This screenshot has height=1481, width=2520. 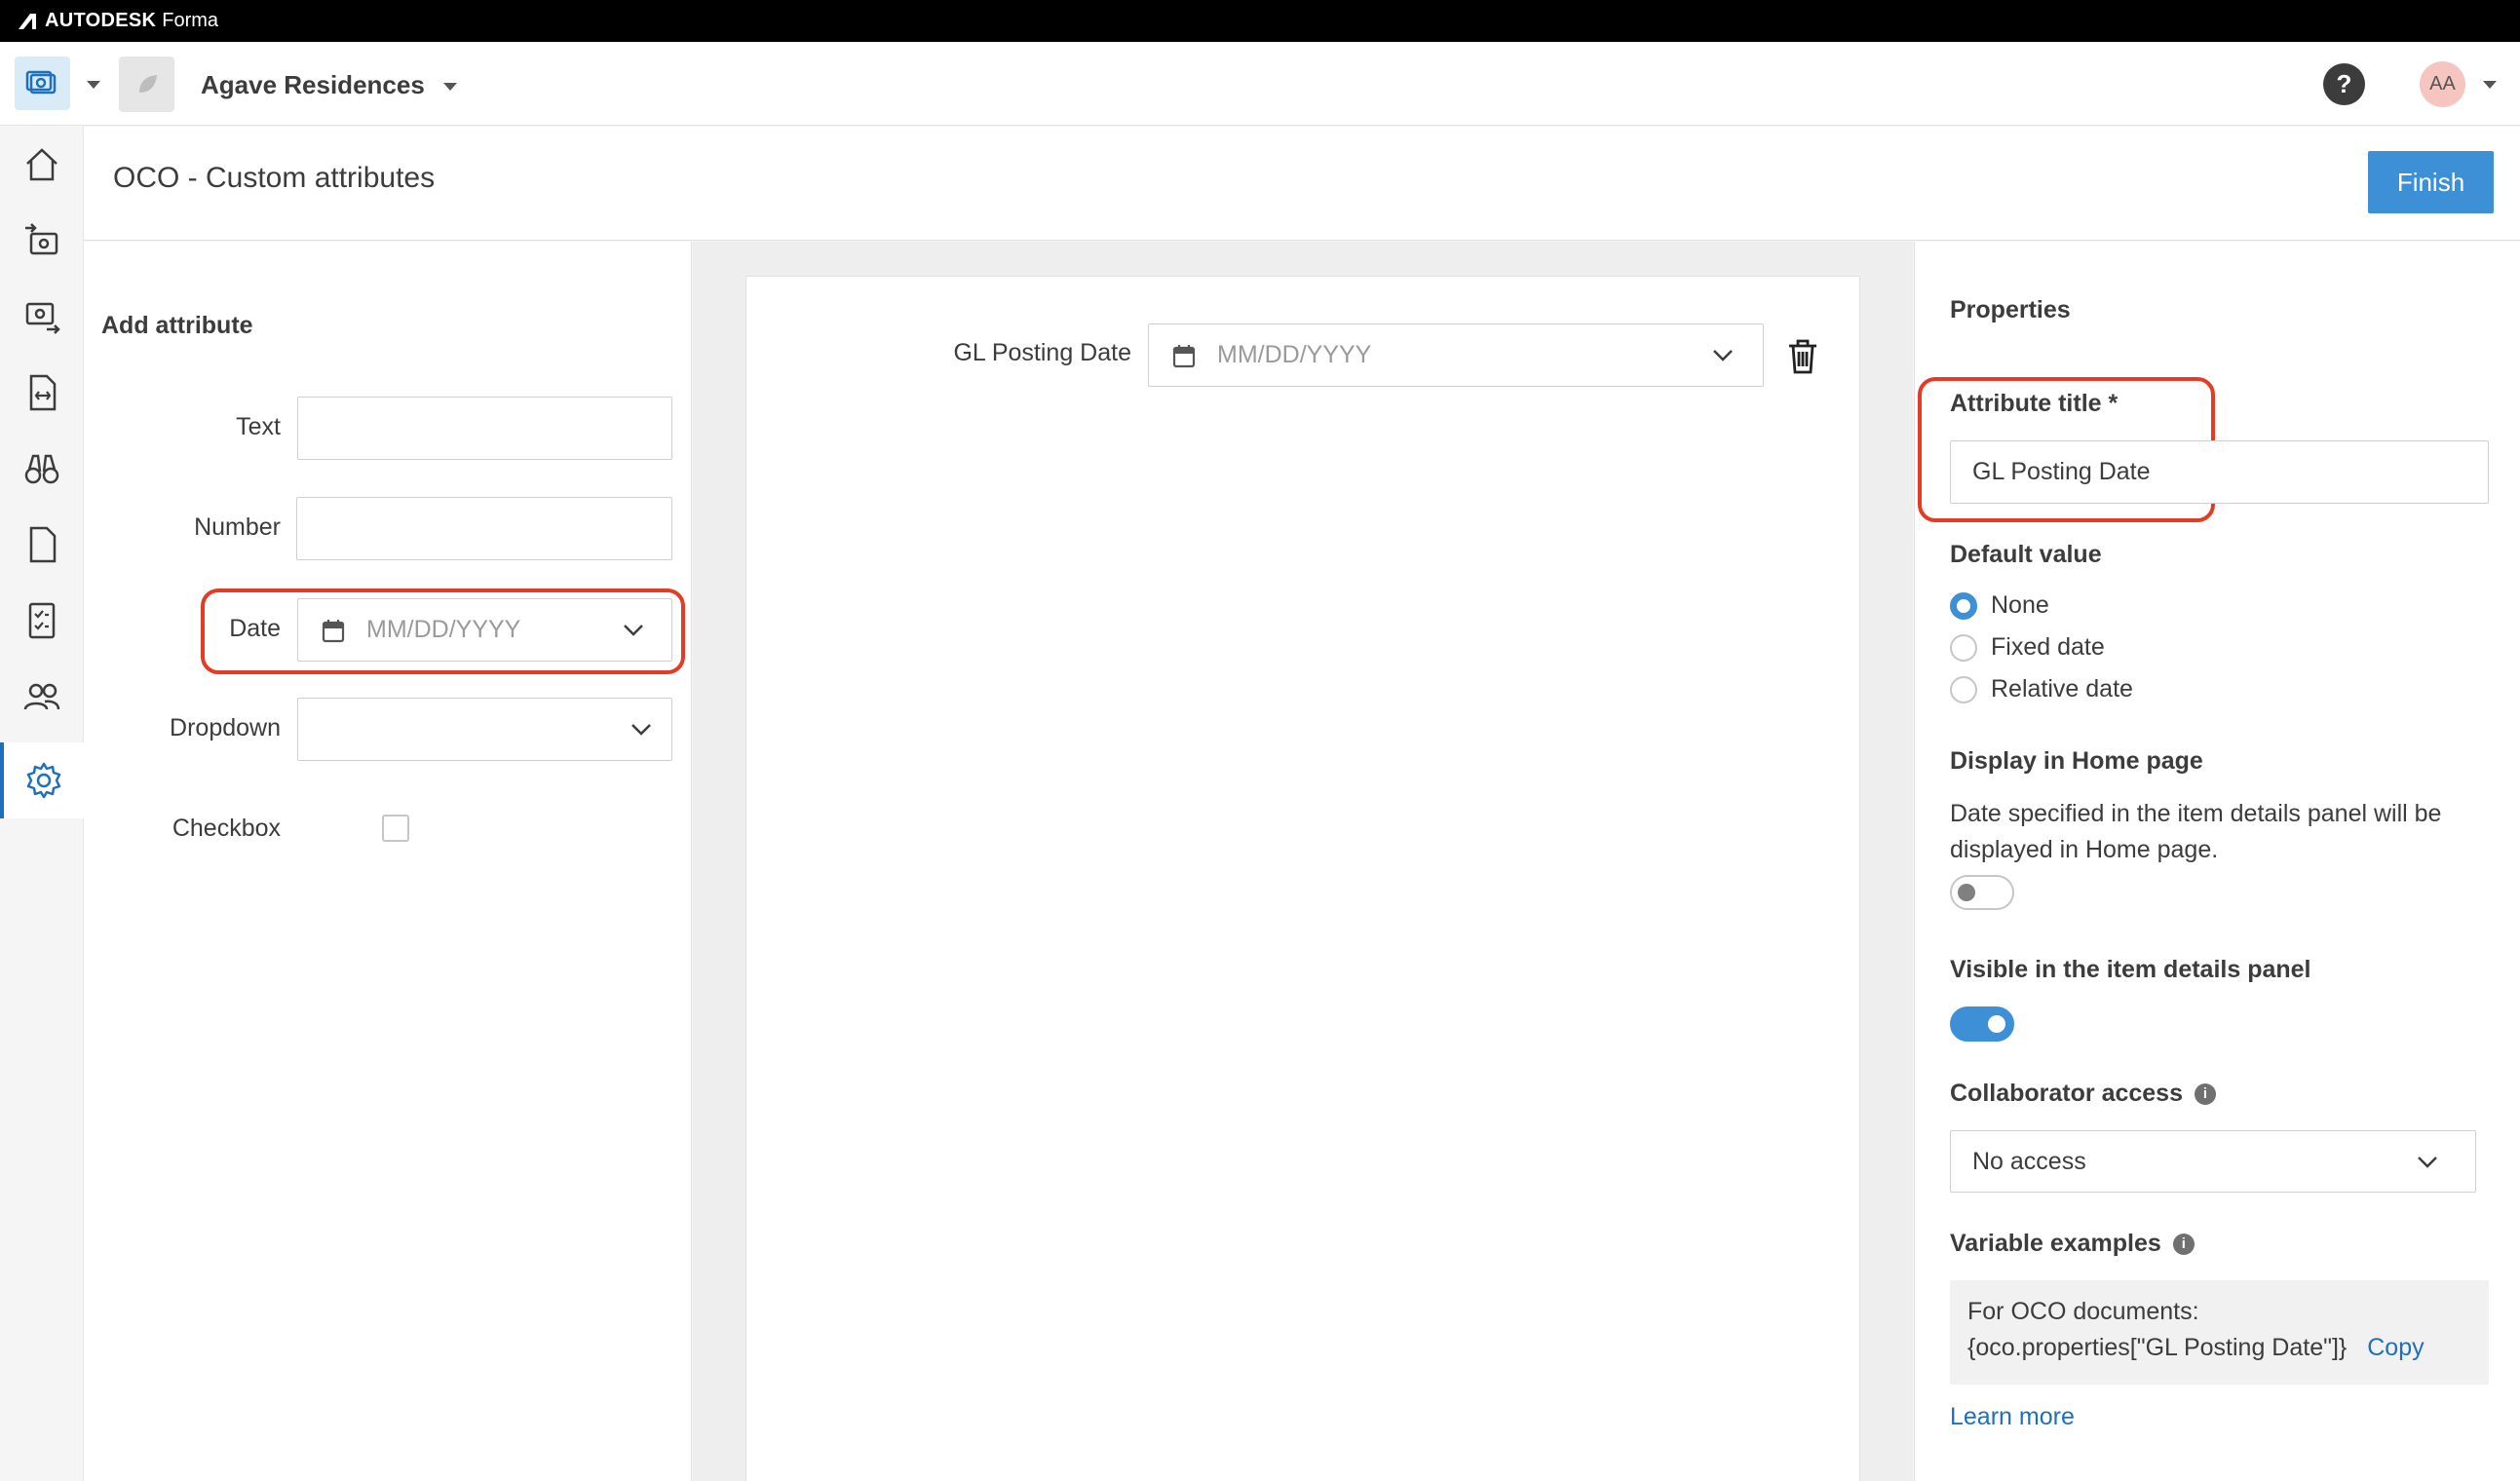 What do you see at coordinates (2029, 1161) in the screenshot?
I see `collaborator-access-value: No access` at bounding box center [2029, 1161].